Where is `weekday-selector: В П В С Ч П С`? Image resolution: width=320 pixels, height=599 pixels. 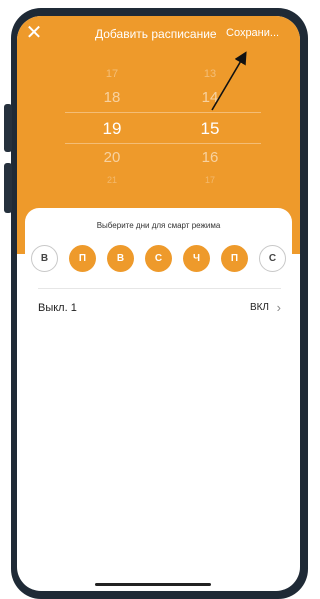 weekday-selector: В П В С Ч П С is located at coordinates (158, 259).